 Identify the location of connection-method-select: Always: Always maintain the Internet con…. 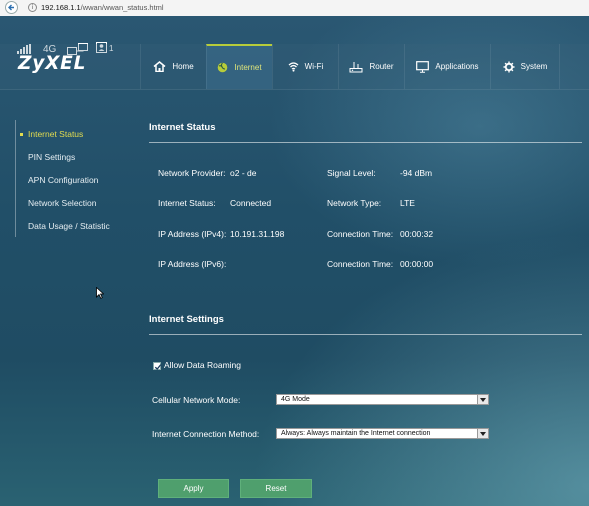
(382, 433).